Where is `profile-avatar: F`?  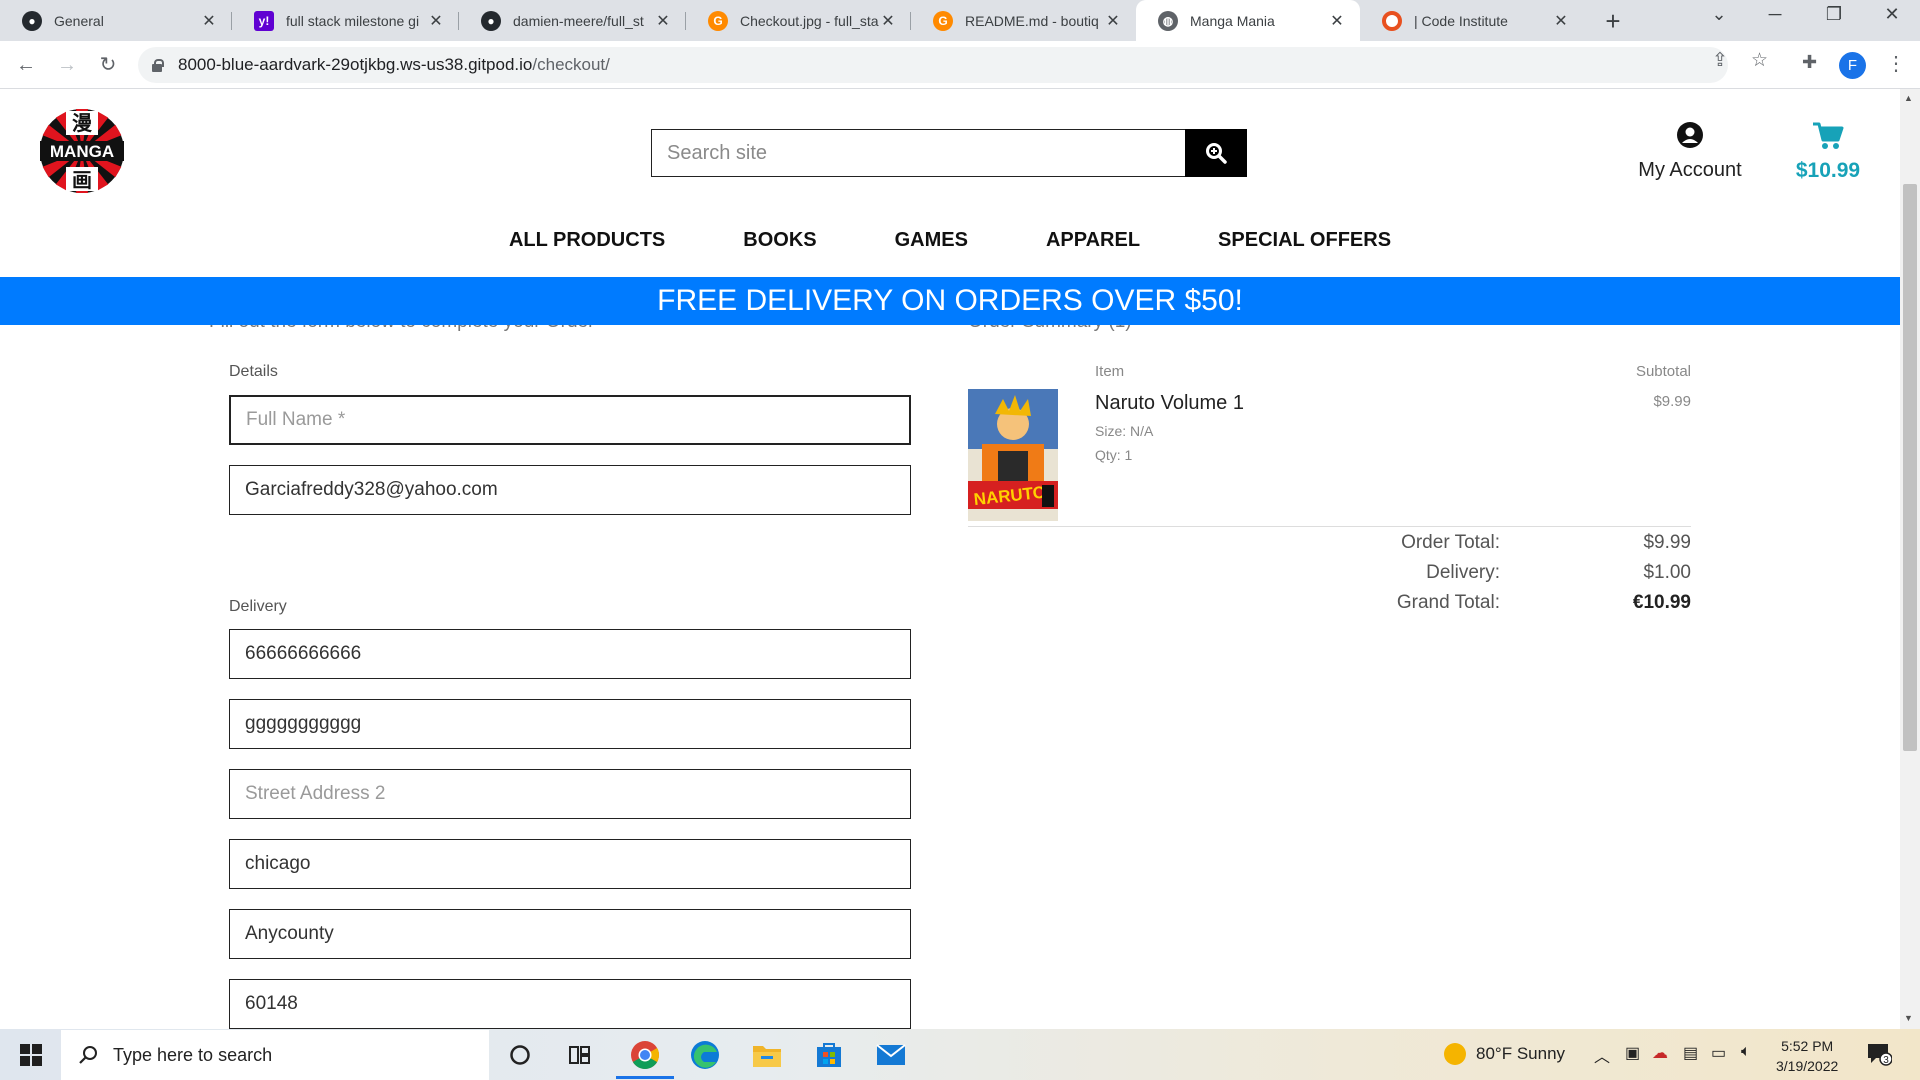 profile-avatar: F is located at coordinates (1852, 65).